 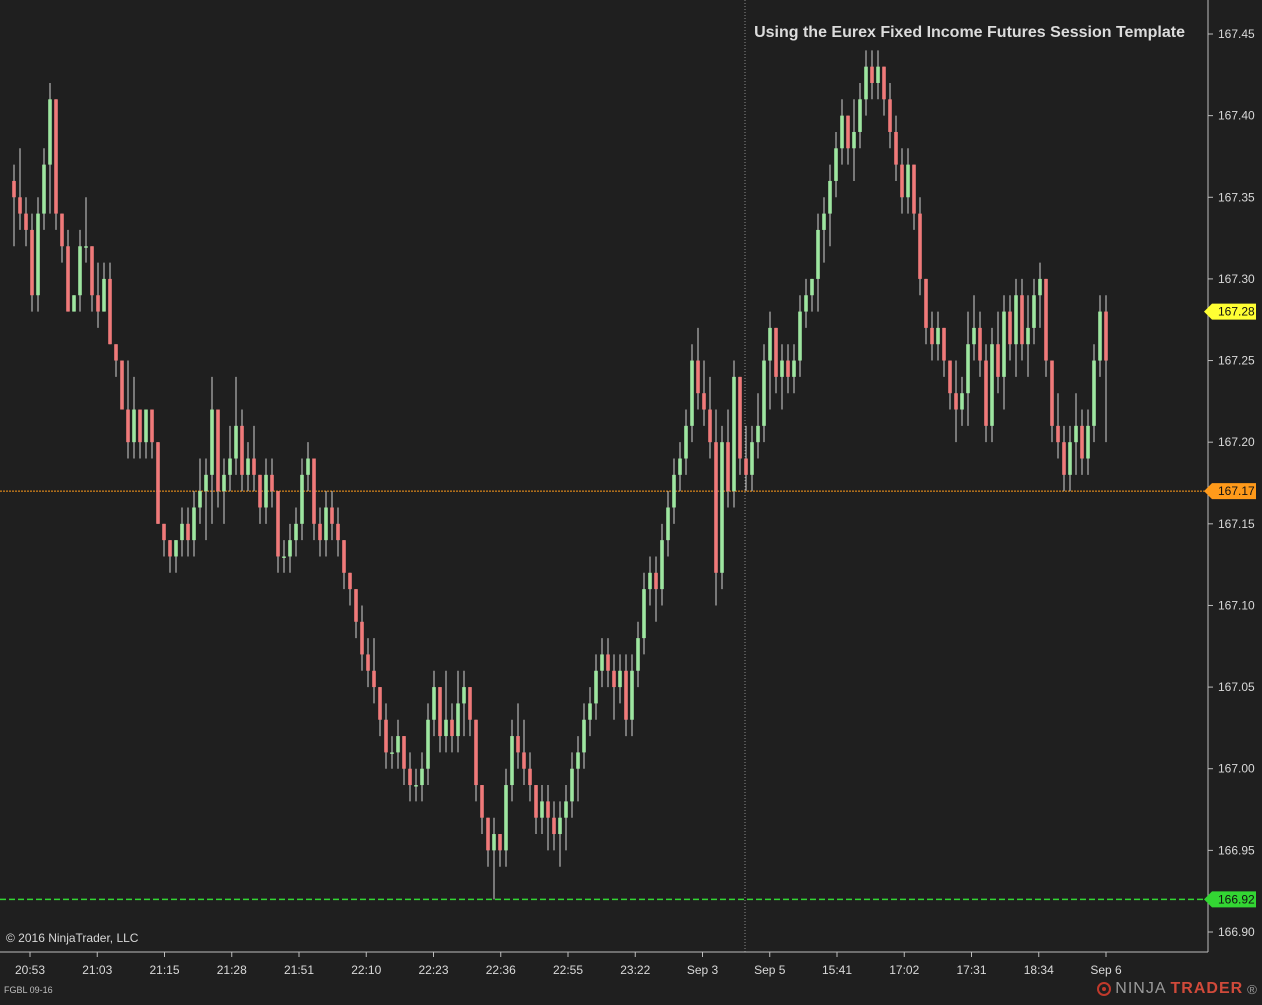 What do you see at coordinates (1236, 116) in the screenshot?
I see `price-tick-label: 167.40` at bounding box center [1236, 116].